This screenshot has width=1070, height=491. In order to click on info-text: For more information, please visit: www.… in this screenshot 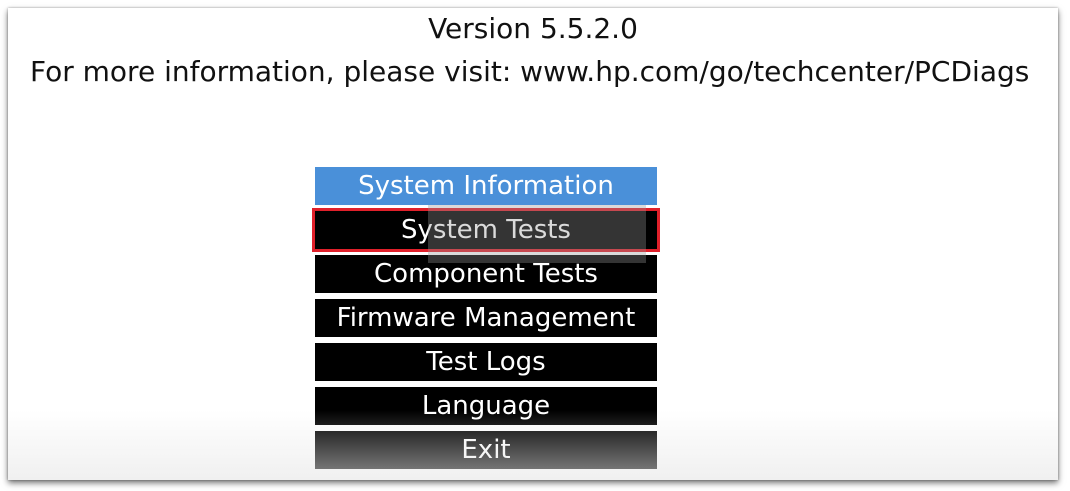, I will do `click(530, 71)`.